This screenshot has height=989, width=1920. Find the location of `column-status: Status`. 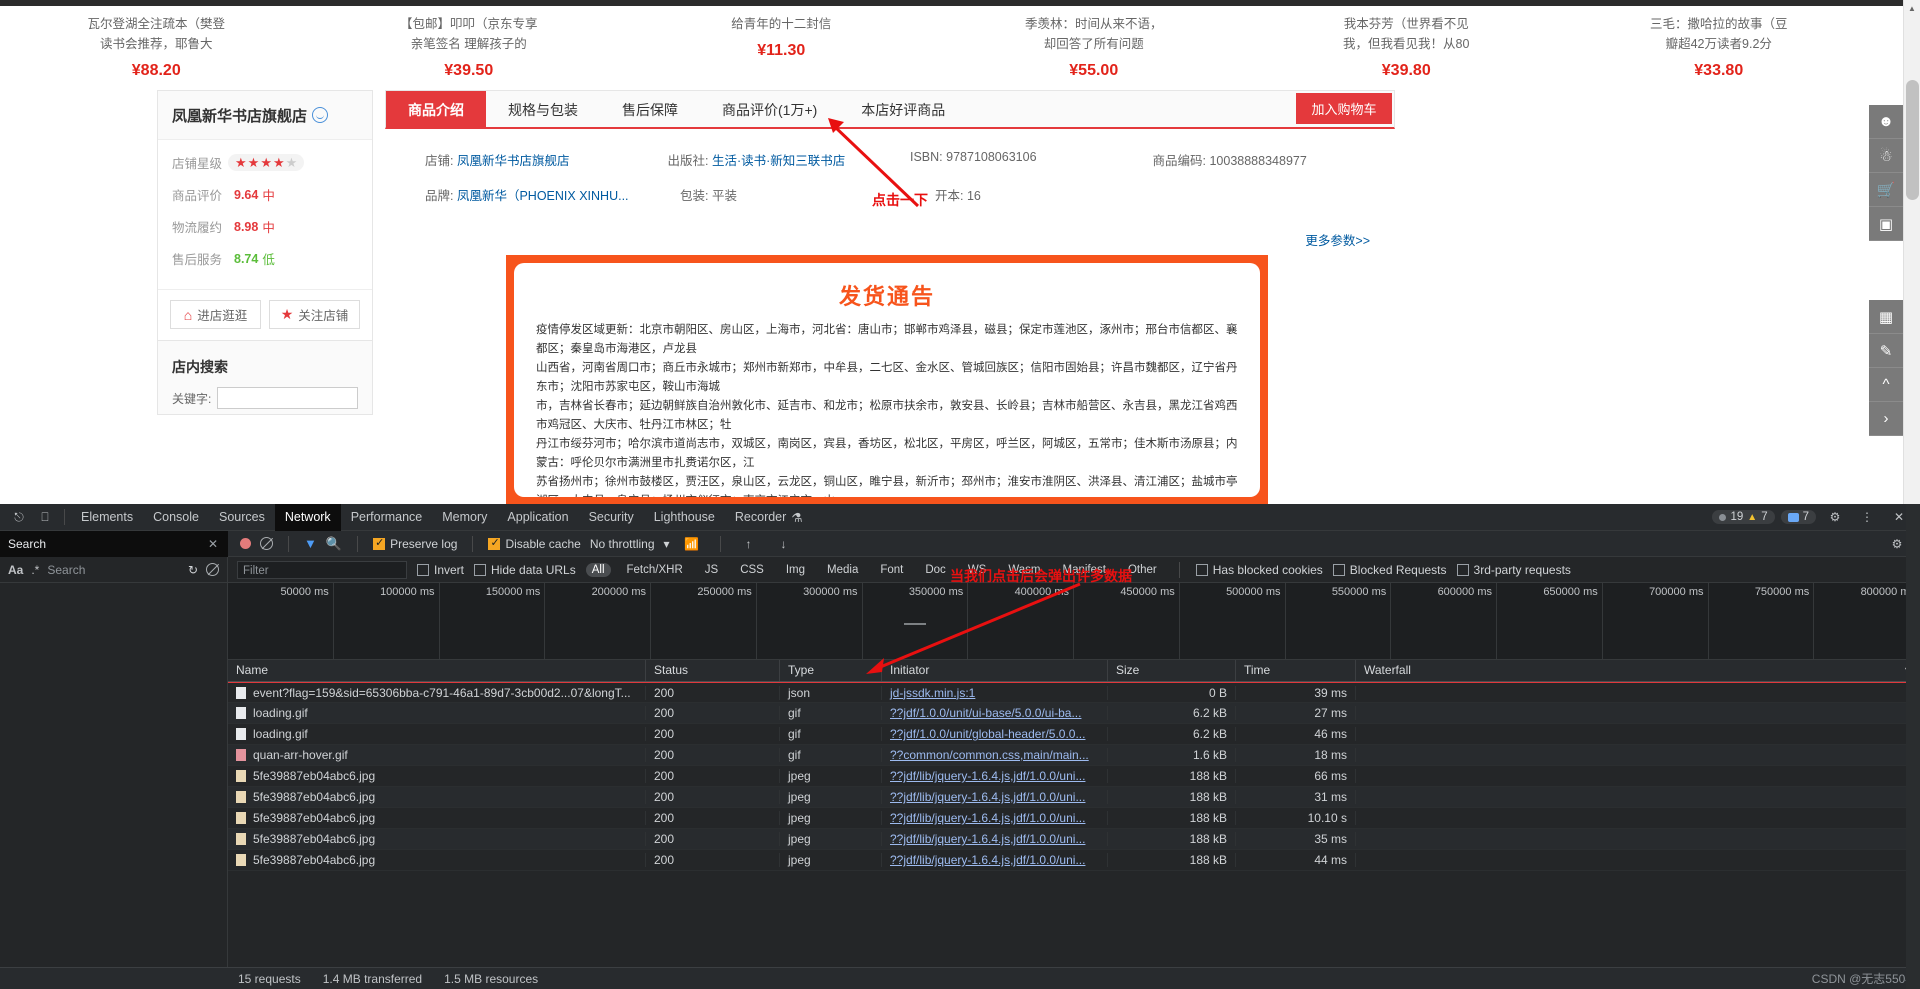

column-status: Status is located at coordinates (713, 670).